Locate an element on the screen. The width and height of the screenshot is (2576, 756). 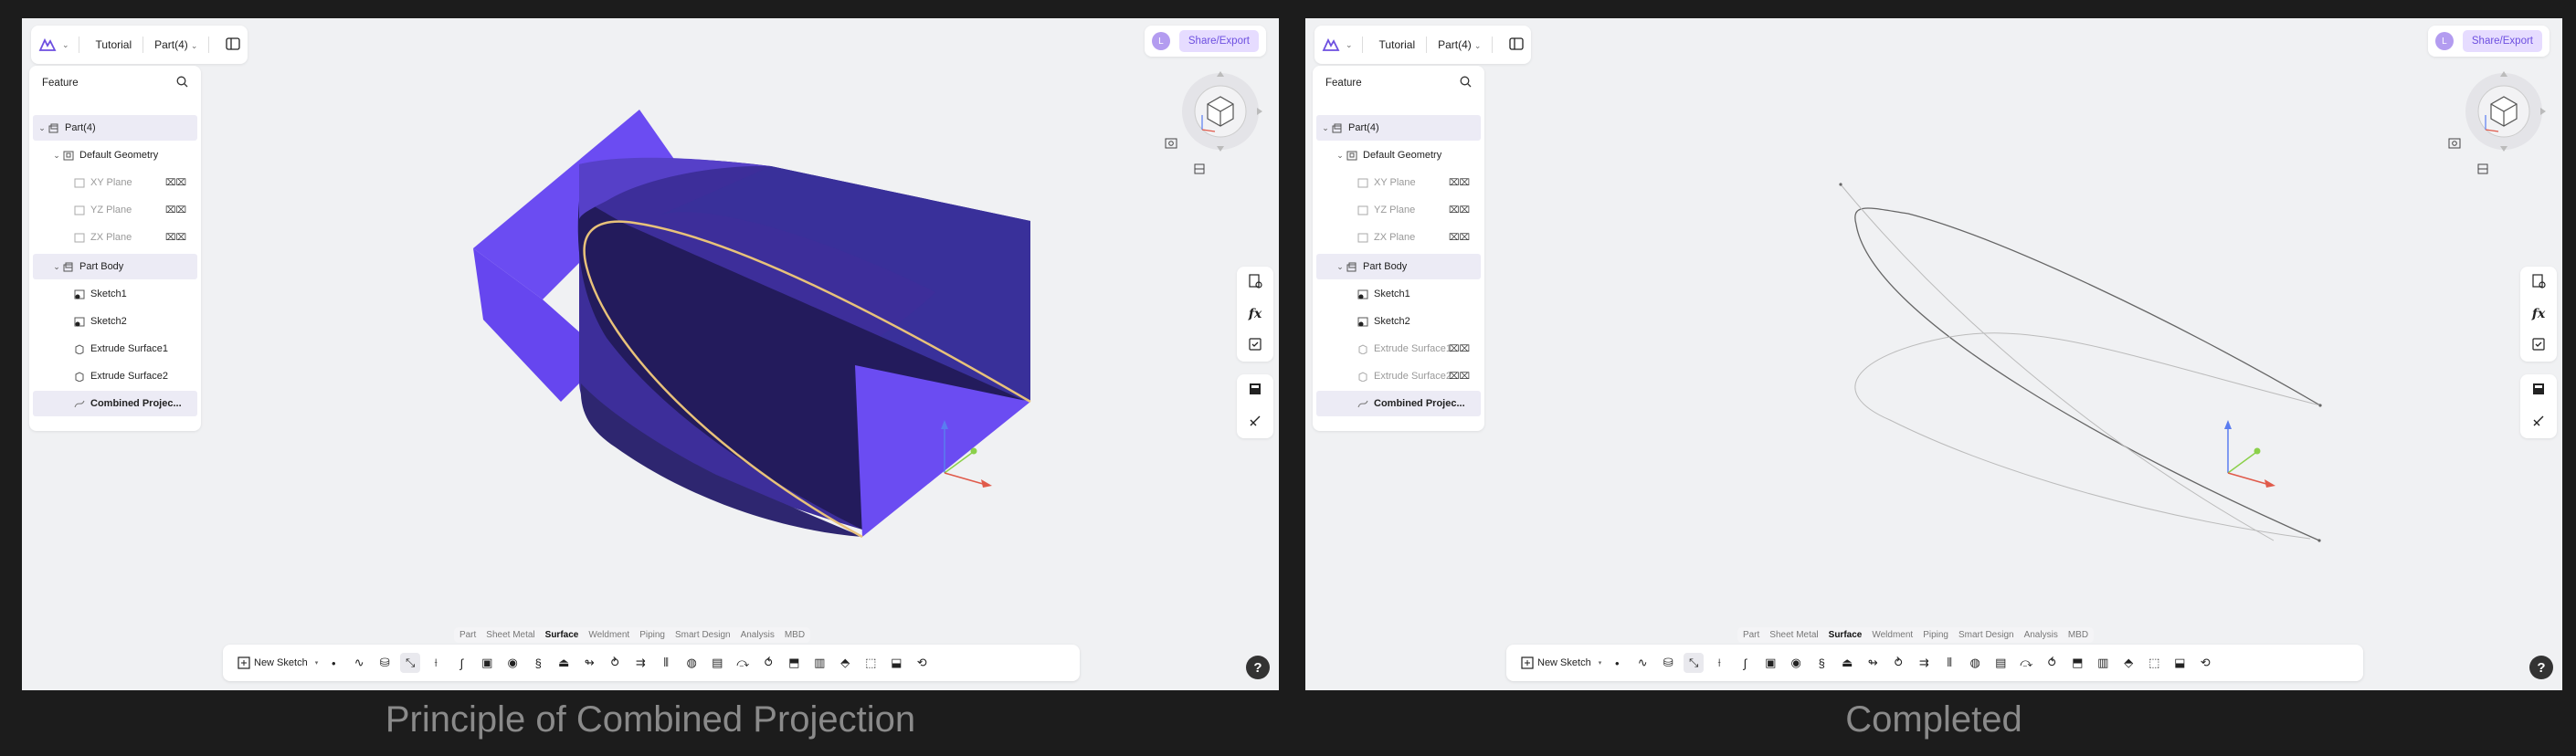
tab-surface: Surface is located at coordinates (562, 635).